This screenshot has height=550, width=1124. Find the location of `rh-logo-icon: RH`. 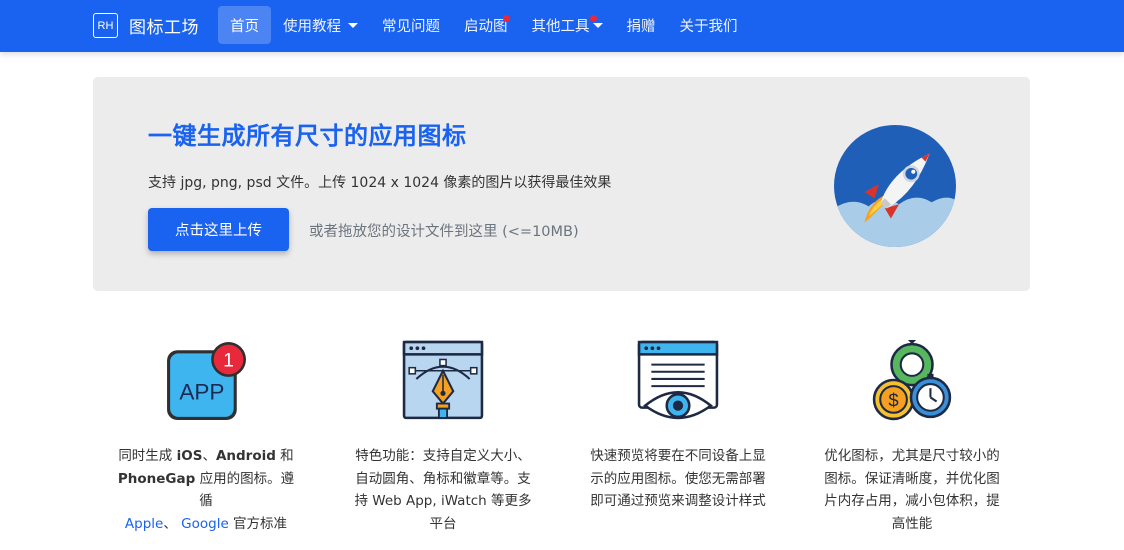

rh-logo-icon: RH is located at coordinates (105, 25).